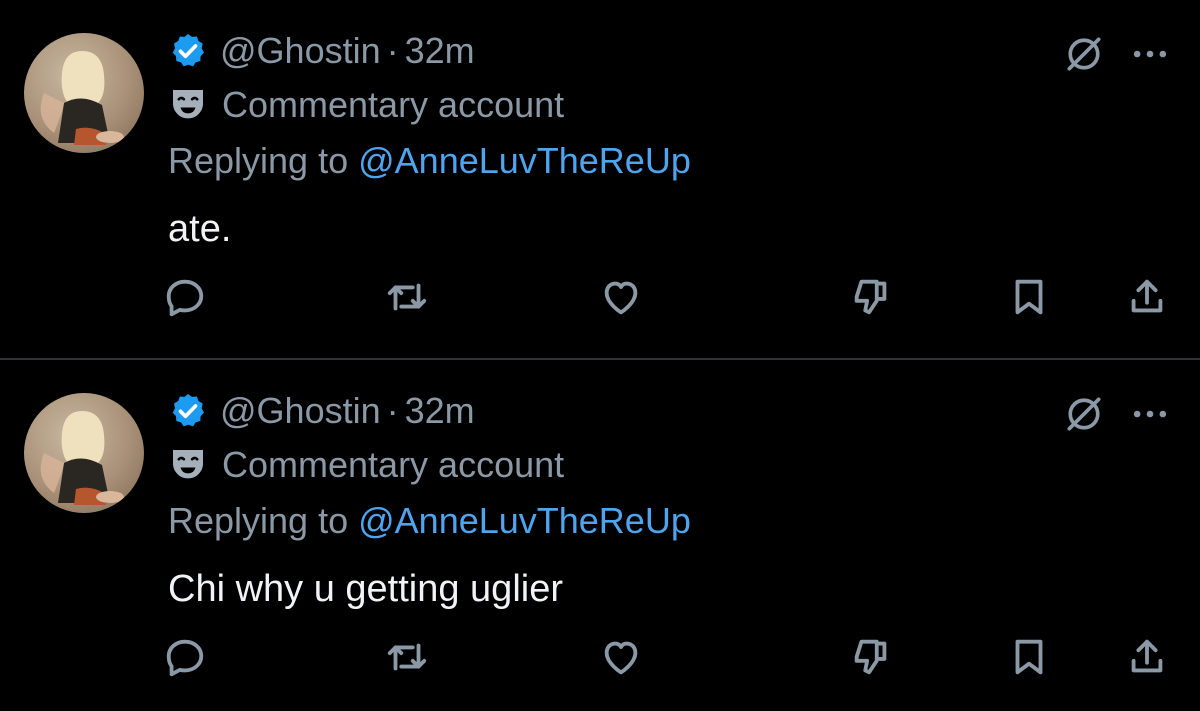 The image size is (1200, 711). I want to click on tweet-text: ate., so click(200, 229).